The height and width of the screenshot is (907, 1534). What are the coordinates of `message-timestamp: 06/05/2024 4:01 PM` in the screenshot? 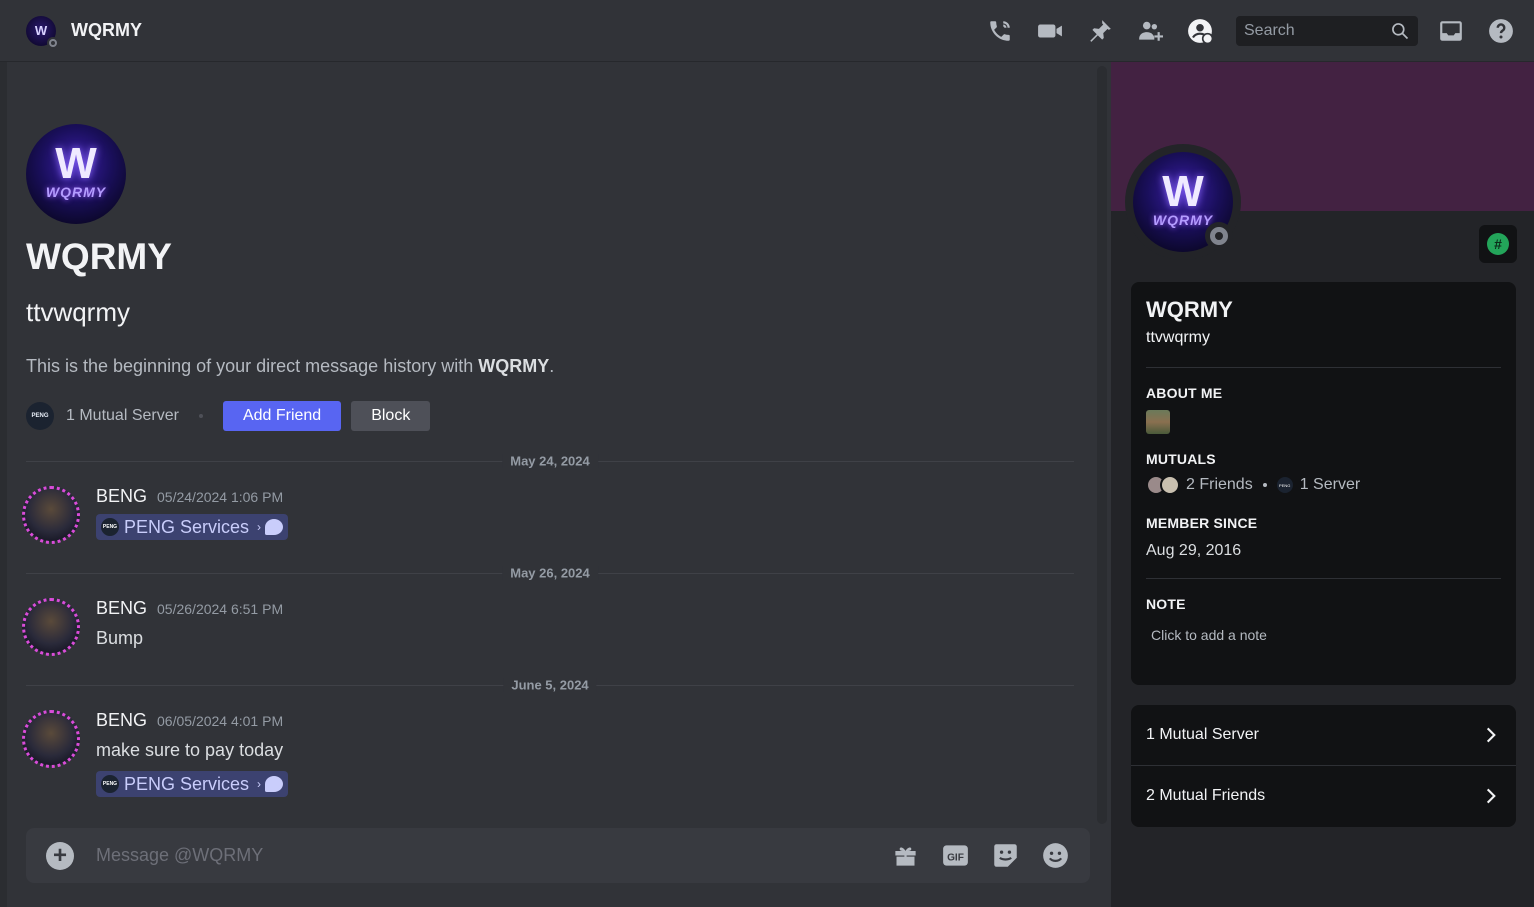 It's located at (220, 721).